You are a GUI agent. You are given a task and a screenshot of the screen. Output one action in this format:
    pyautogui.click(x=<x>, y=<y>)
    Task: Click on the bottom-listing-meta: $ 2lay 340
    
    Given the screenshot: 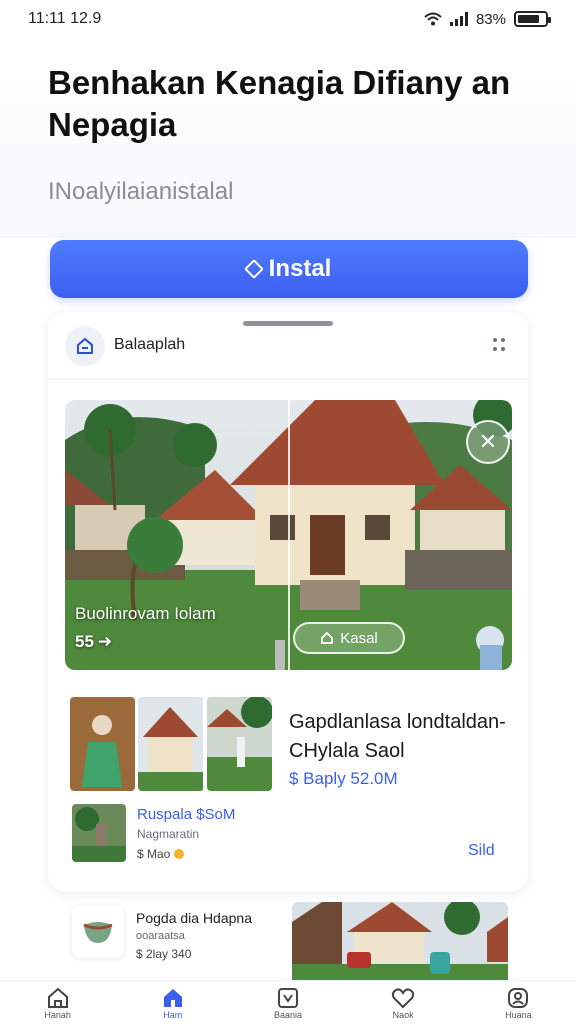 What is the action you would take?
    pyautogui.click(x=164, y=954)
    